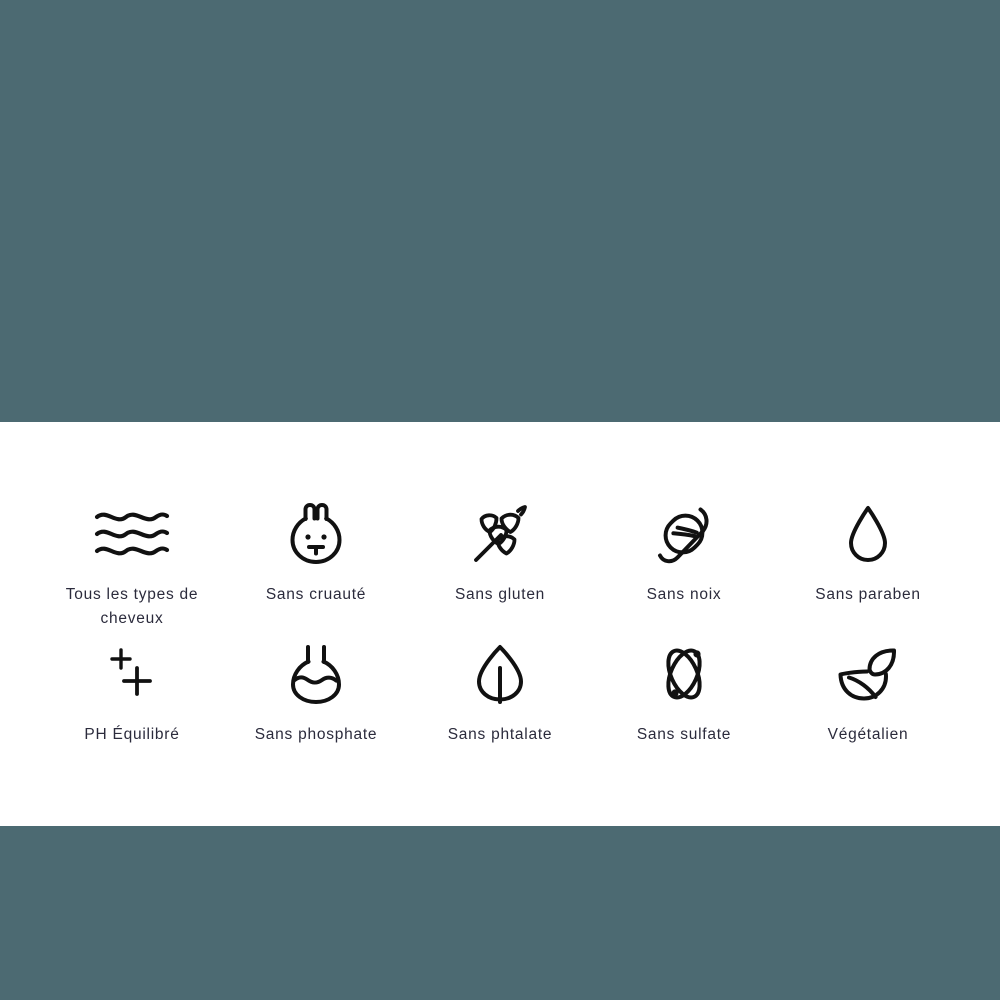  I want to click on feature-label: PH Équilibré, so click(132, 734).